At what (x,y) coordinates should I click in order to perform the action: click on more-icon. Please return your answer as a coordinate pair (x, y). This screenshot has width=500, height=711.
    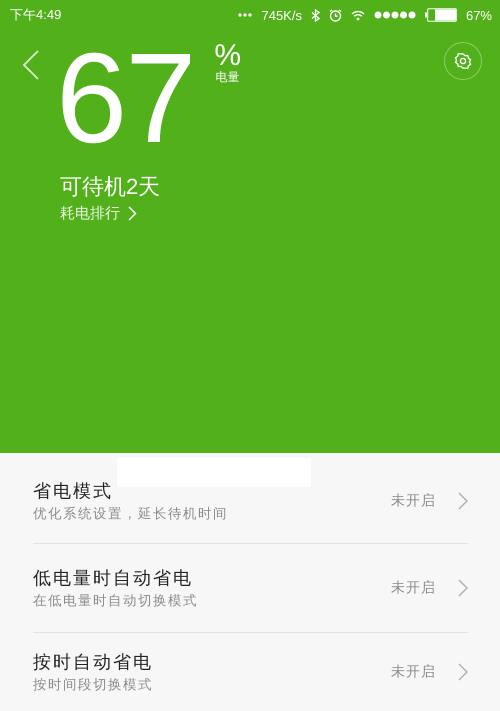
    Looking at the image, I should click on (245, 15).